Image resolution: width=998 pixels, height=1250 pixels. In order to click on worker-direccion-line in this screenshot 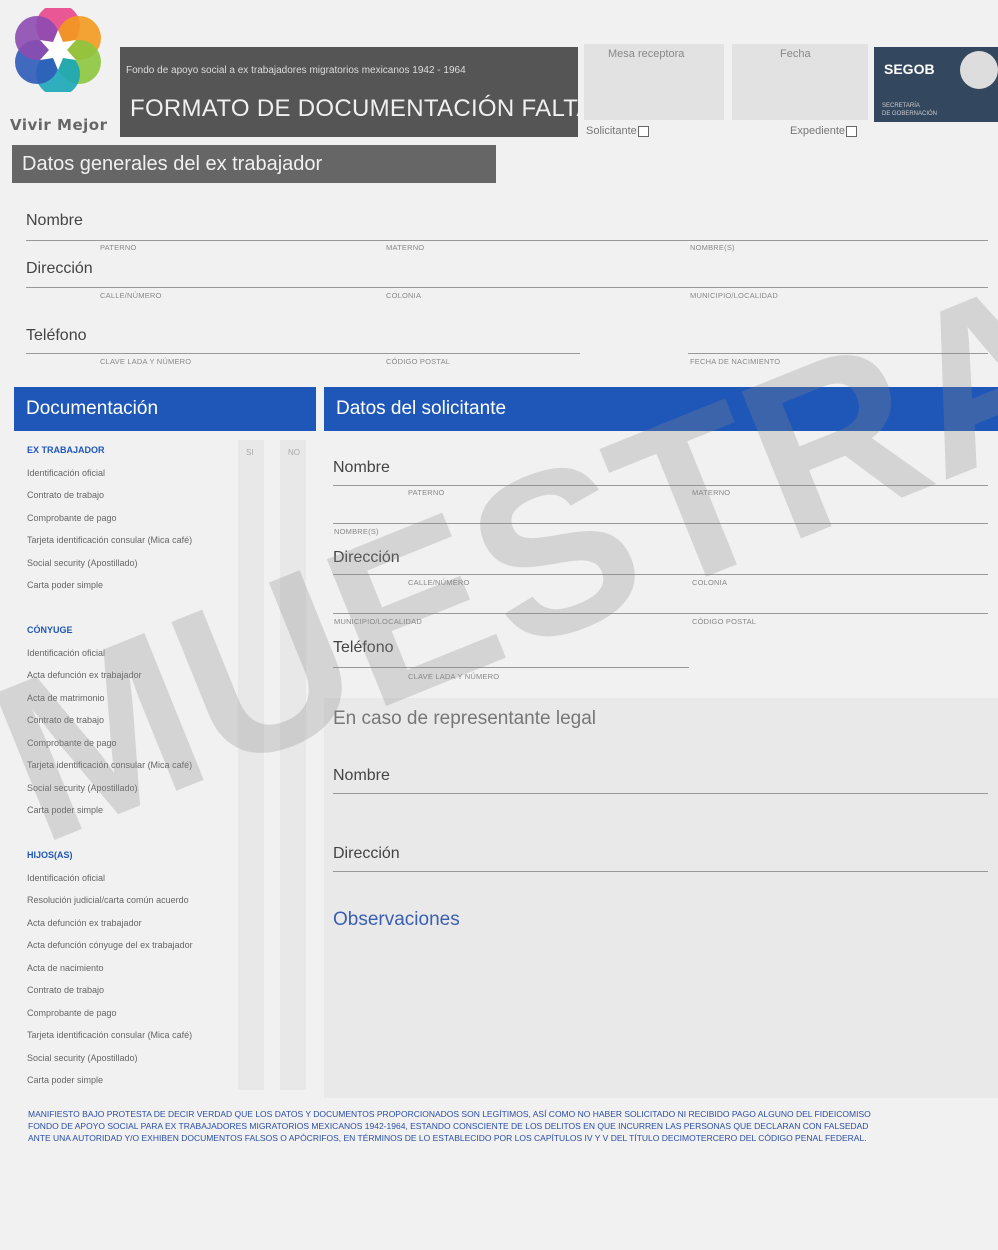, I will do `click(507, 287)`.